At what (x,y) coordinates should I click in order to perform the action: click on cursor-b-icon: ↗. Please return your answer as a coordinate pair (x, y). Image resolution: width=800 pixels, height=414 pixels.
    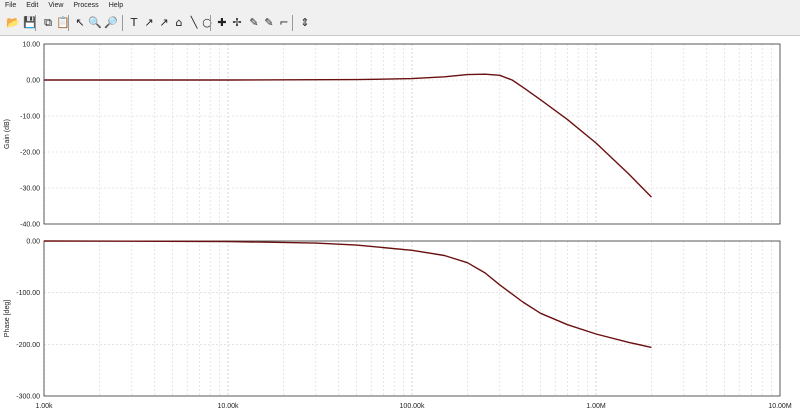
    Looking at the image, I should click on (164, 23).